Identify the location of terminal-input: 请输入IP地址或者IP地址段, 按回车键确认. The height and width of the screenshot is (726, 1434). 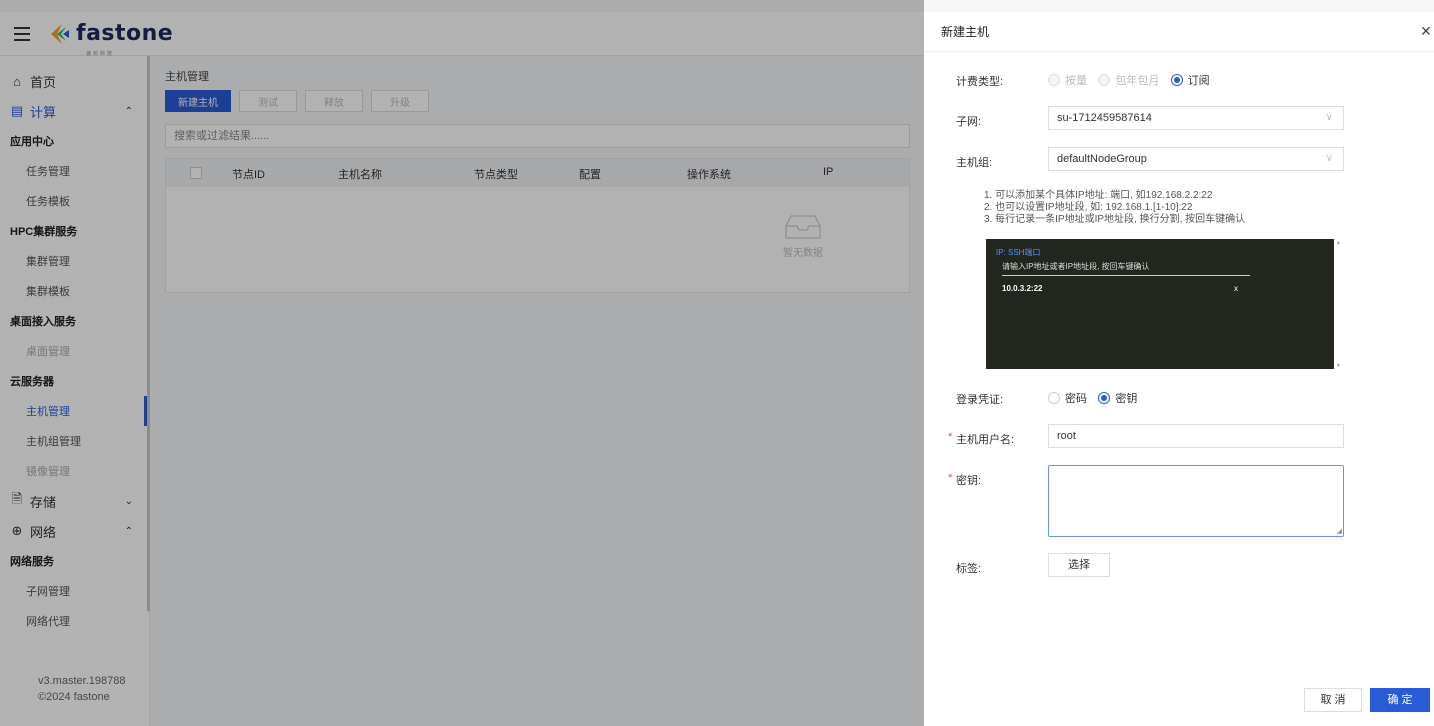
(1126, 268).